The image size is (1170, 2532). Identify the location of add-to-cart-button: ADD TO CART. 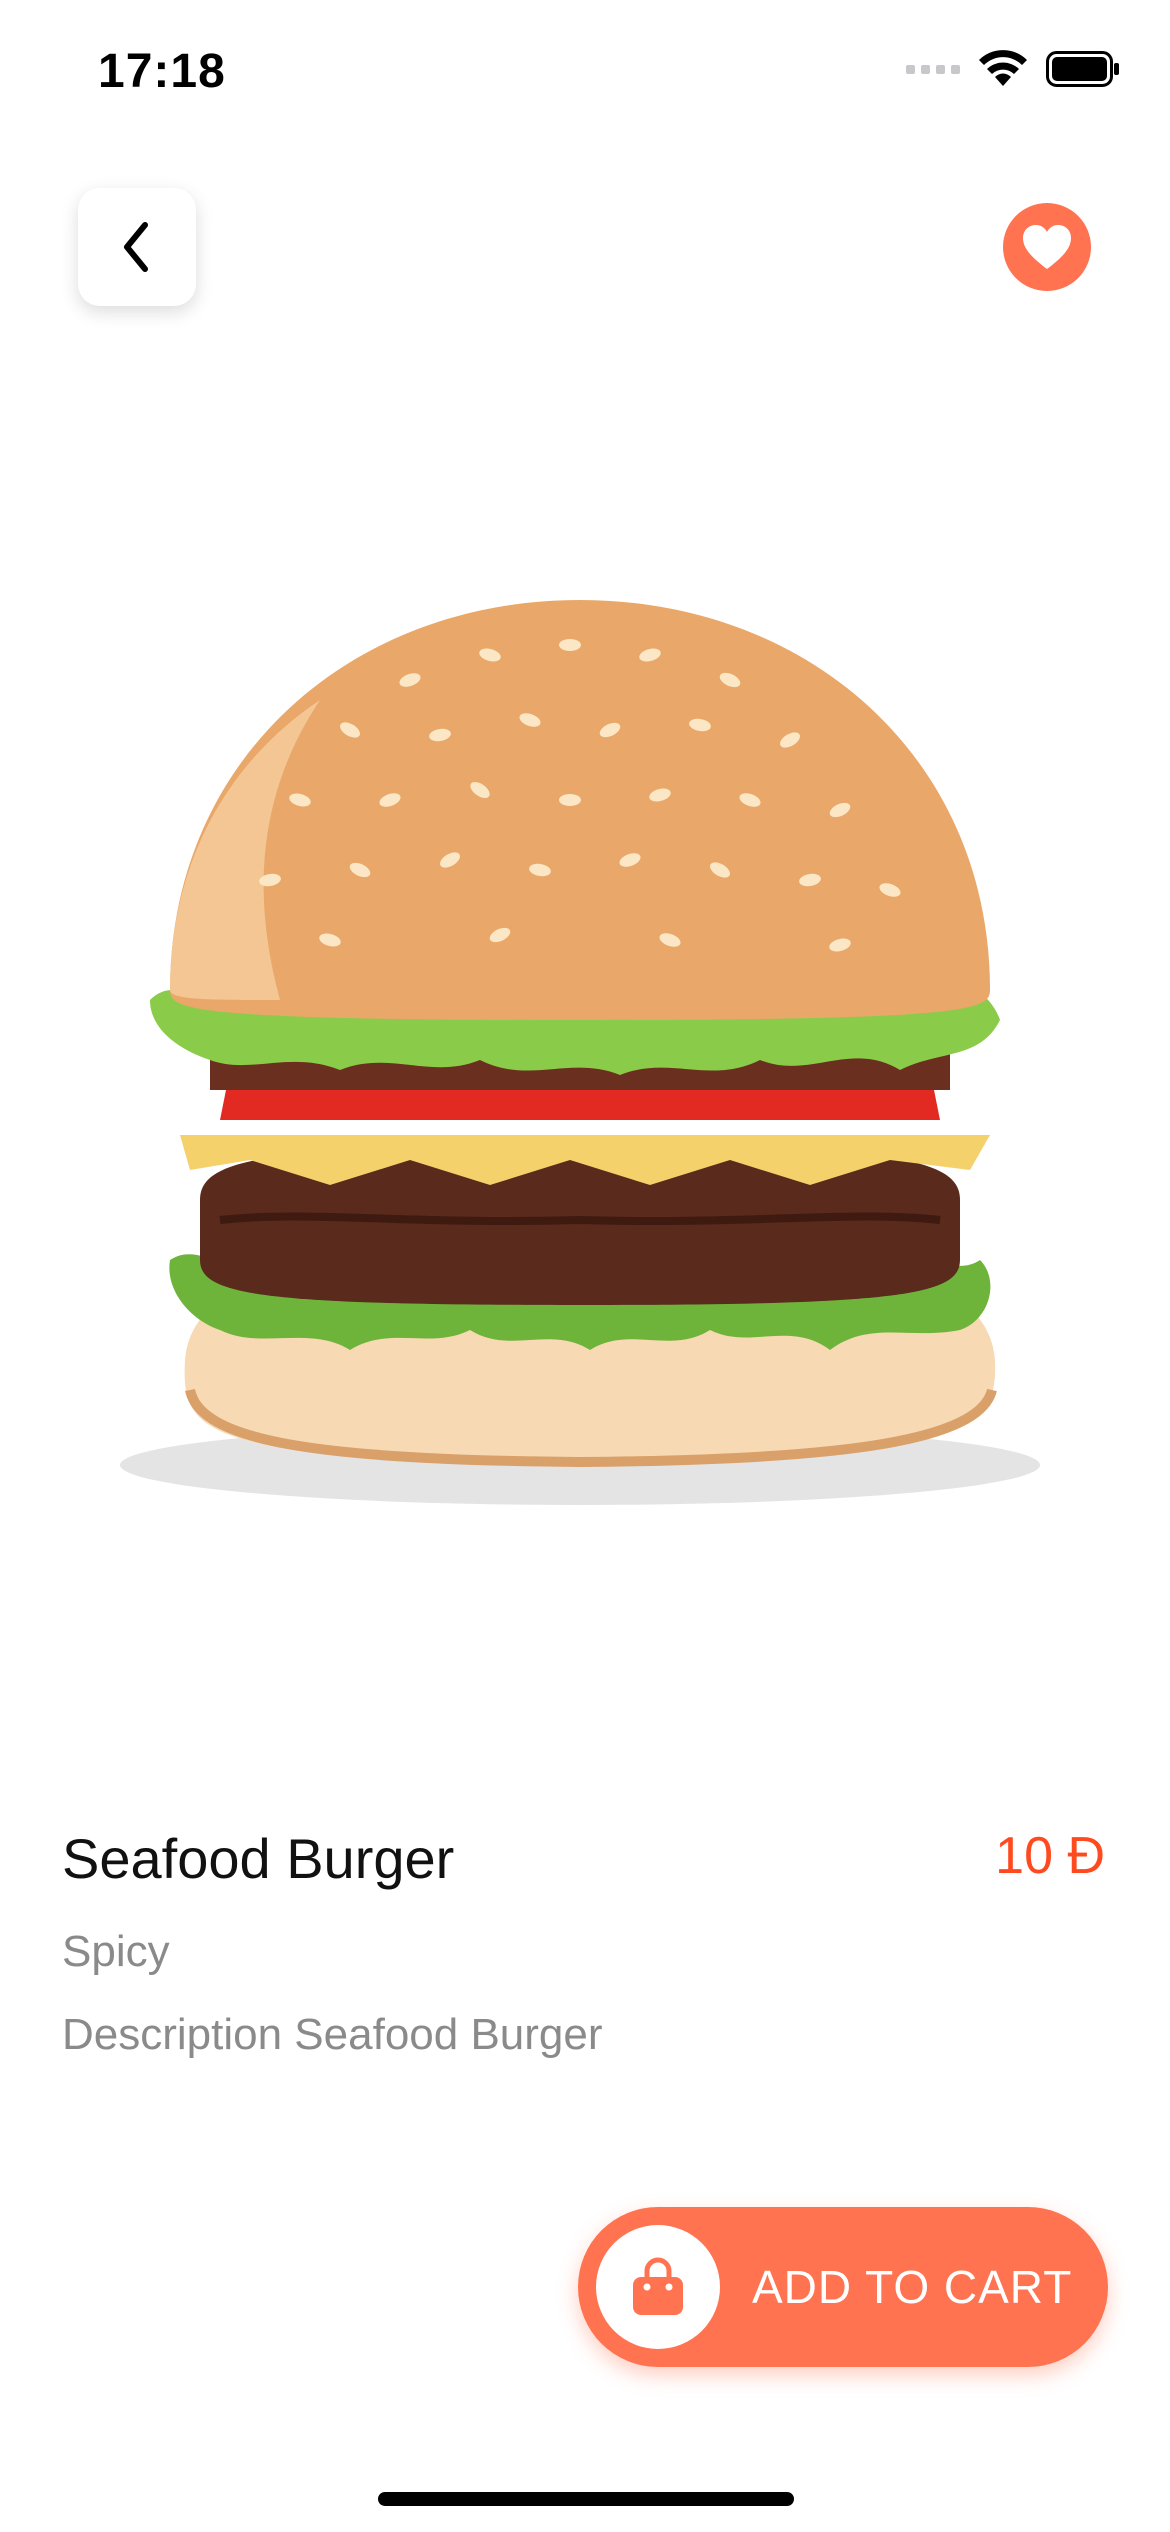
(843, 2287).